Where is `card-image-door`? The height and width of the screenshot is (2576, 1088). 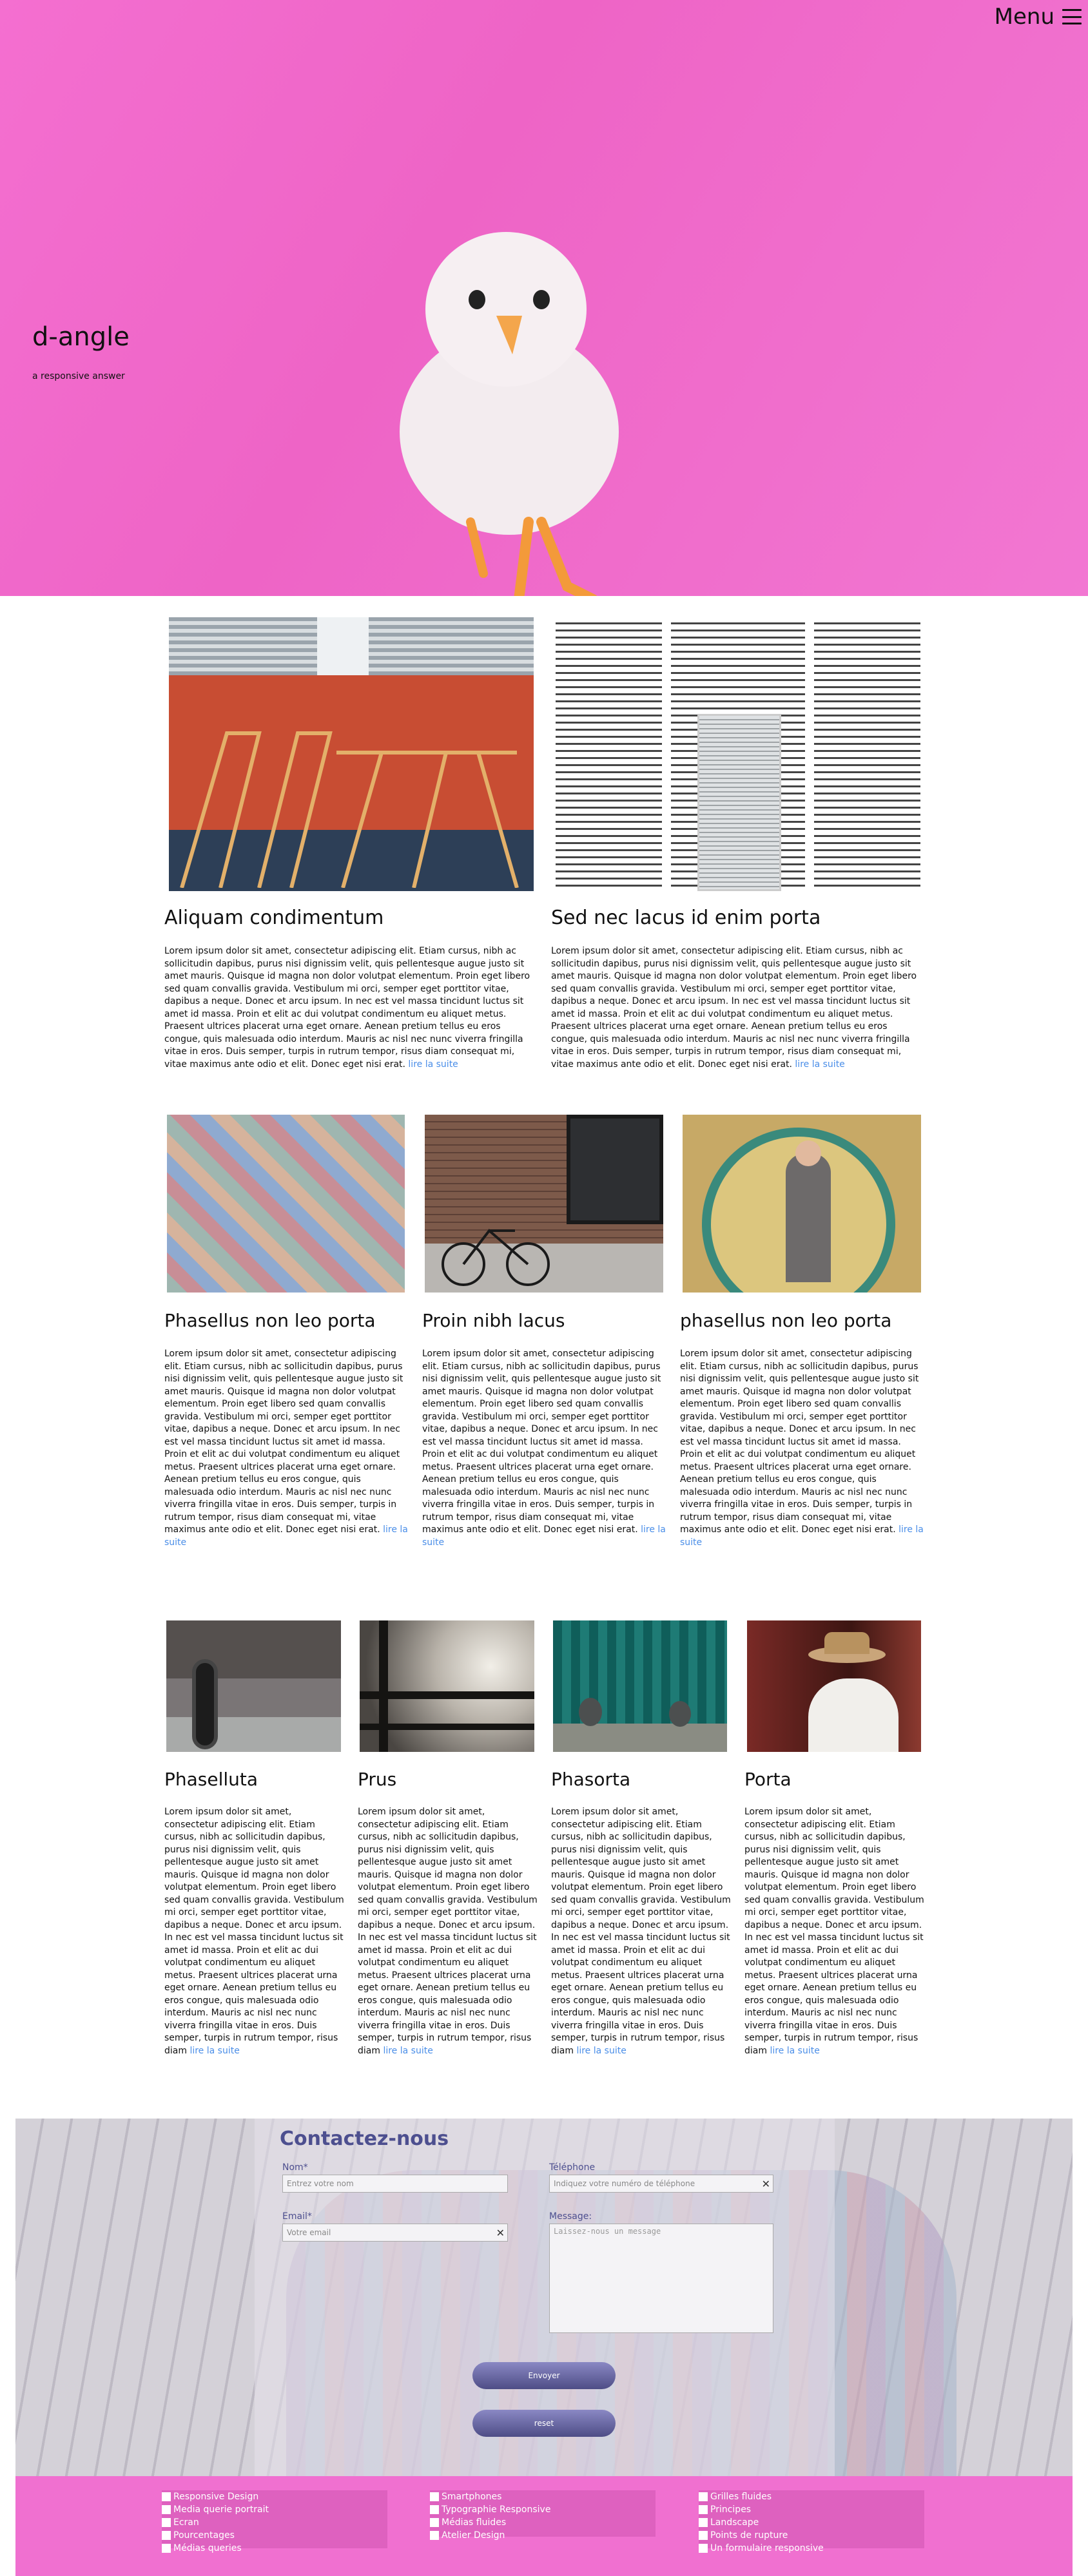
card-image-door is located at coordinates (738, 754).